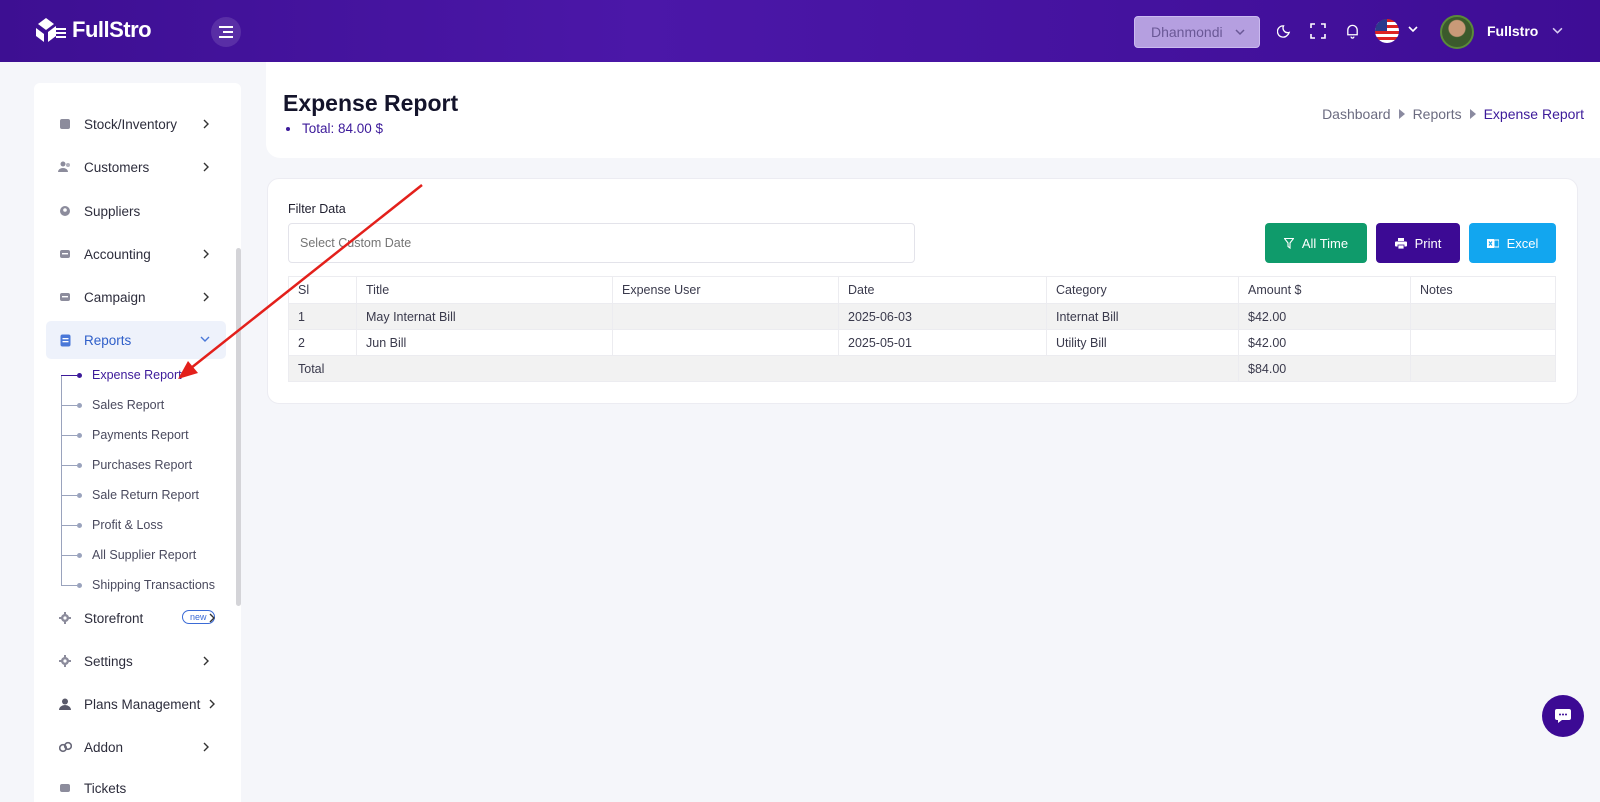  What do you see at coordinates (117, 254) in the screenshot?
I see `sidebar-item-label: Accounting` at bounding box center [117, 254].